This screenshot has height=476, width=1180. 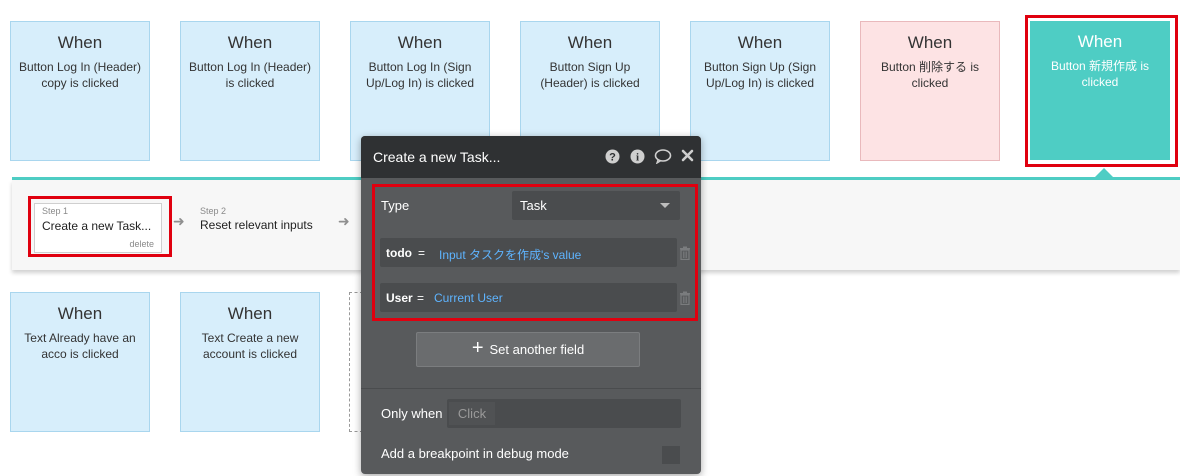 What do you see at coordinates (256, 225) in the screenshot?
I see `step-title: Reset relevant inputs` at bounding box center [256, 225].